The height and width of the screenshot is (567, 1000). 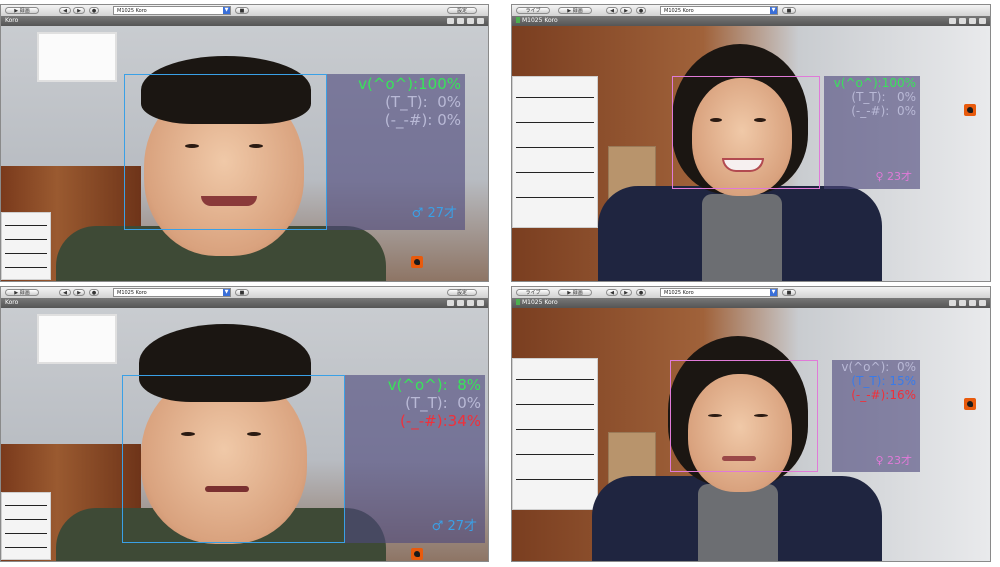 What do you see at coordinates (415, 459) in the screenshot?
I see `emotion-overlay: v(^o^): 8% (T_T): 0% (-_-#):34% ♂ 27才` at bounding box center [415, 459].